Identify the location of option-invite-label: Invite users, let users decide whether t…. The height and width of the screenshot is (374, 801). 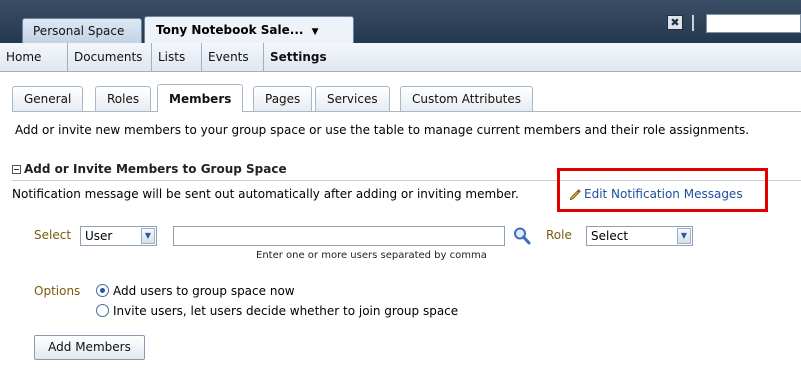
(286, 311).